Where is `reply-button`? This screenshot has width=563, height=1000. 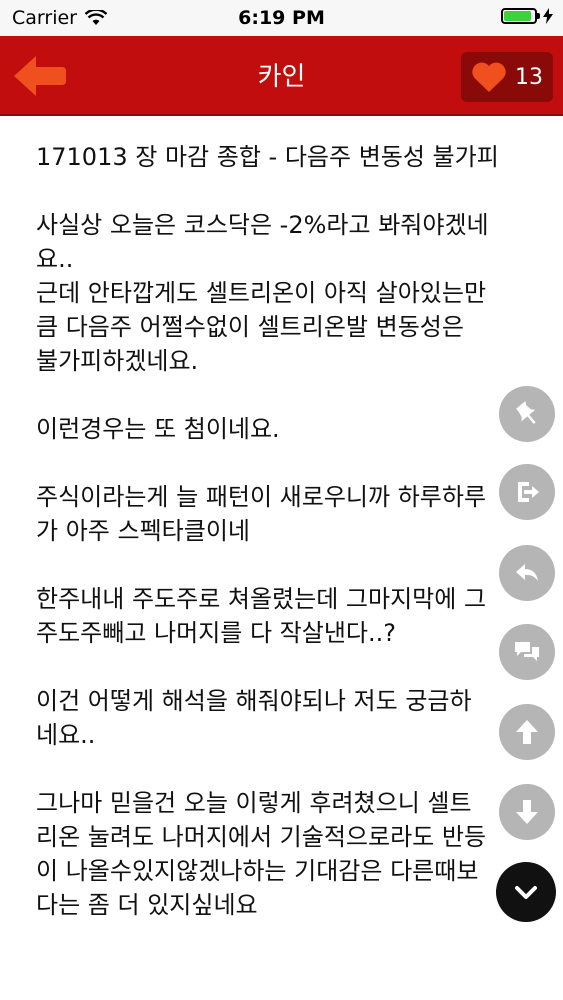
reply-button is located at coordinates (527, 573).